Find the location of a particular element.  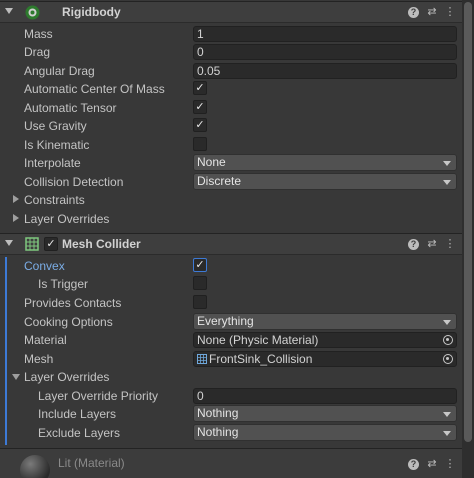

layer-priority-field: 0 is located at coordinates (325, 396).